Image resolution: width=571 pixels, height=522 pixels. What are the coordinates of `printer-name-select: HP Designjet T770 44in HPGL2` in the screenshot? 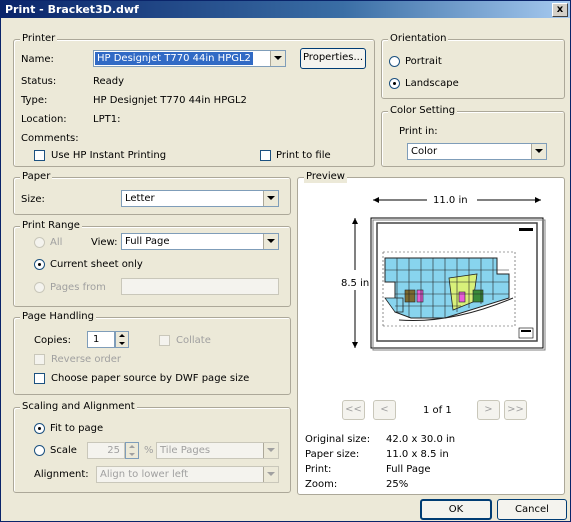 It's located at (189, 58).